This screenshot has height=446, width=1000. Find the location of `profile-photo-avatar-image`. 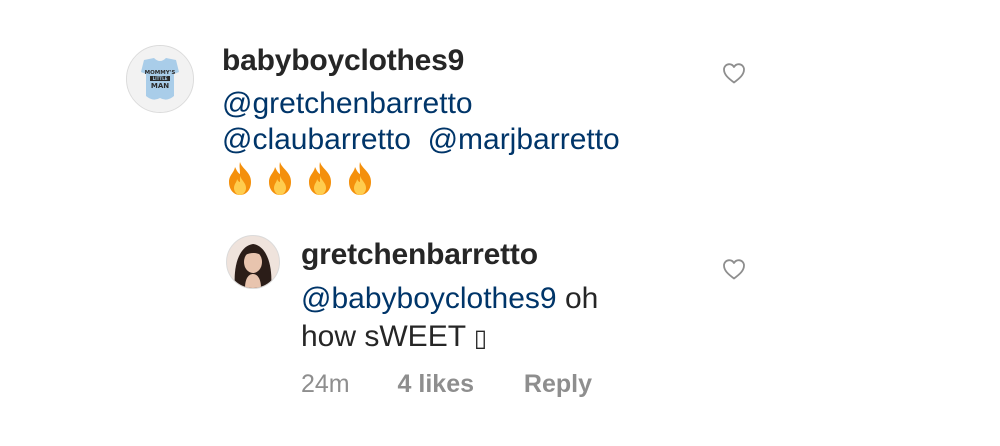

profile-photo-avatar-image is located at coordinates (253, 262).